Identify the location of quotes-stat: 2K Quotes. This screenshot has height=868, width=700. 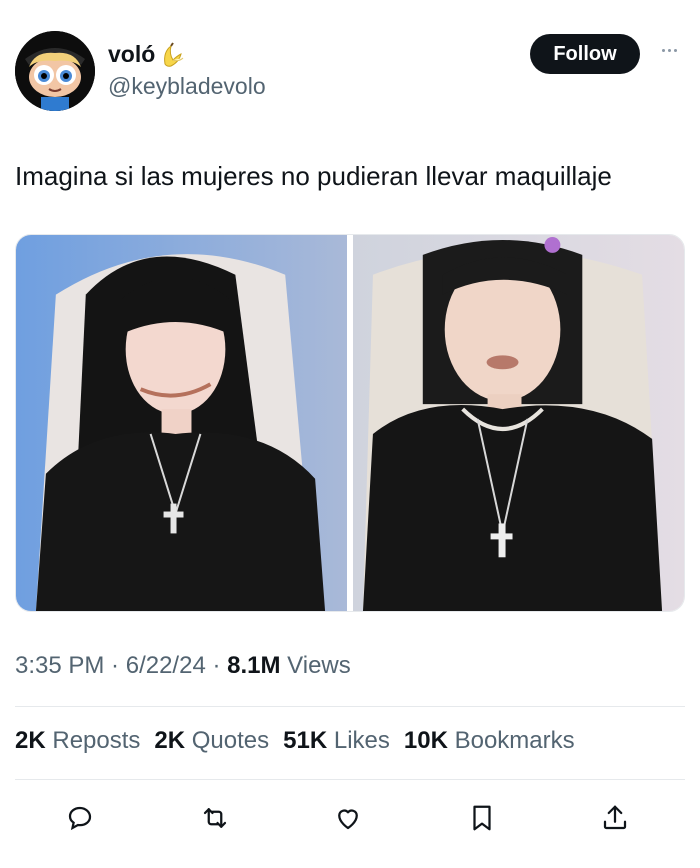
(211, 741).